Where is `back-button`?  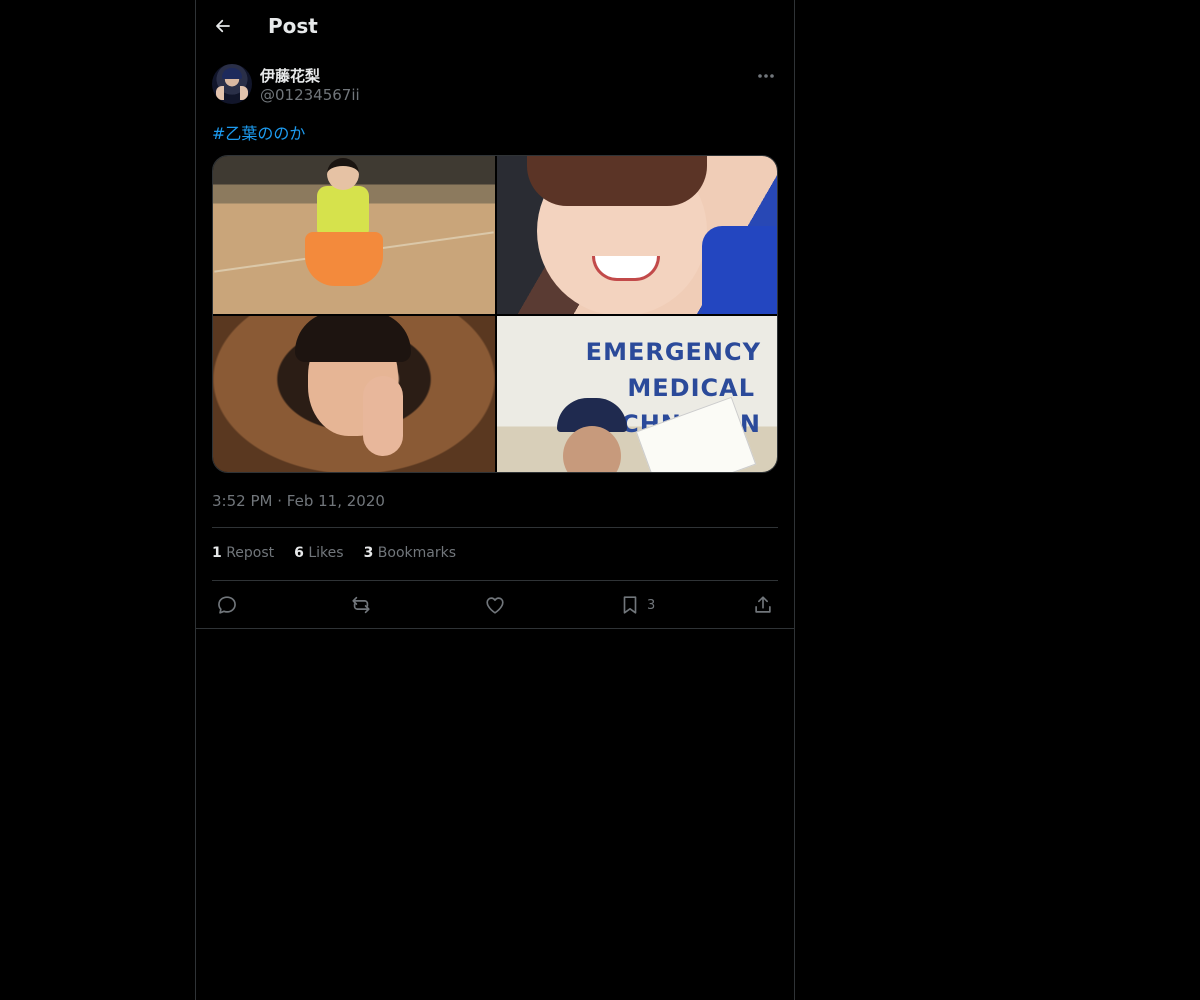 back-button is located at coordinates (223, 26).